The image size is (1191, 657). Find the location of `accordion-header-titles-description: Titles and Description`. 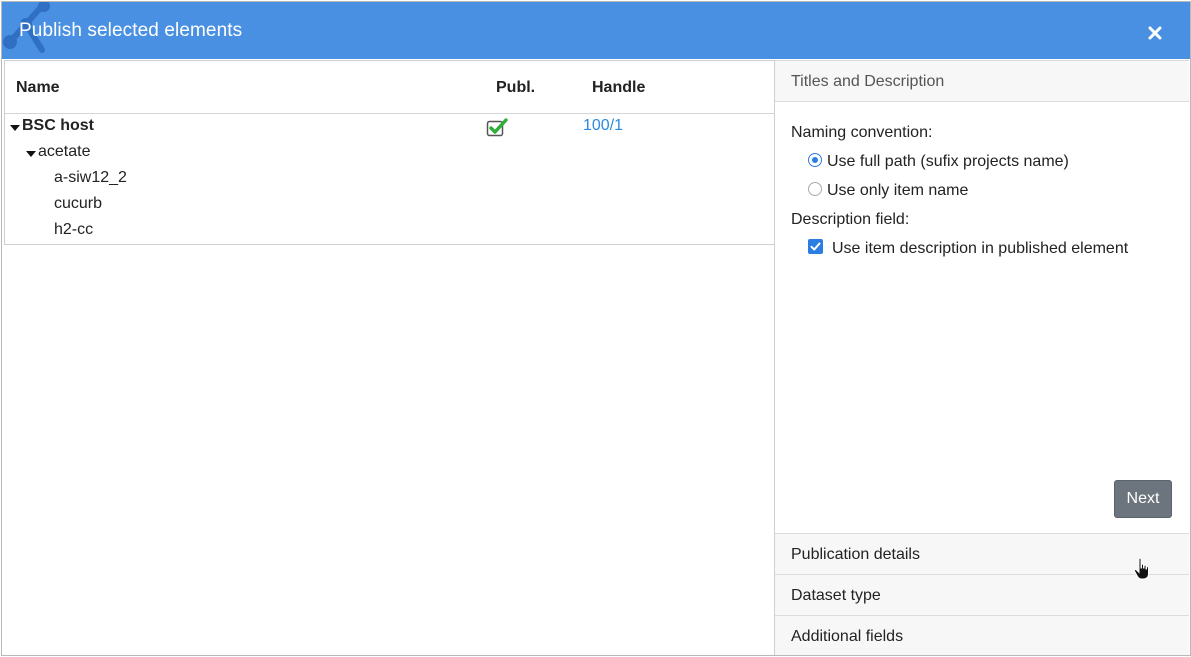

accordion-header-titles-description: Titles and Description is located at coordinates (982, 81).